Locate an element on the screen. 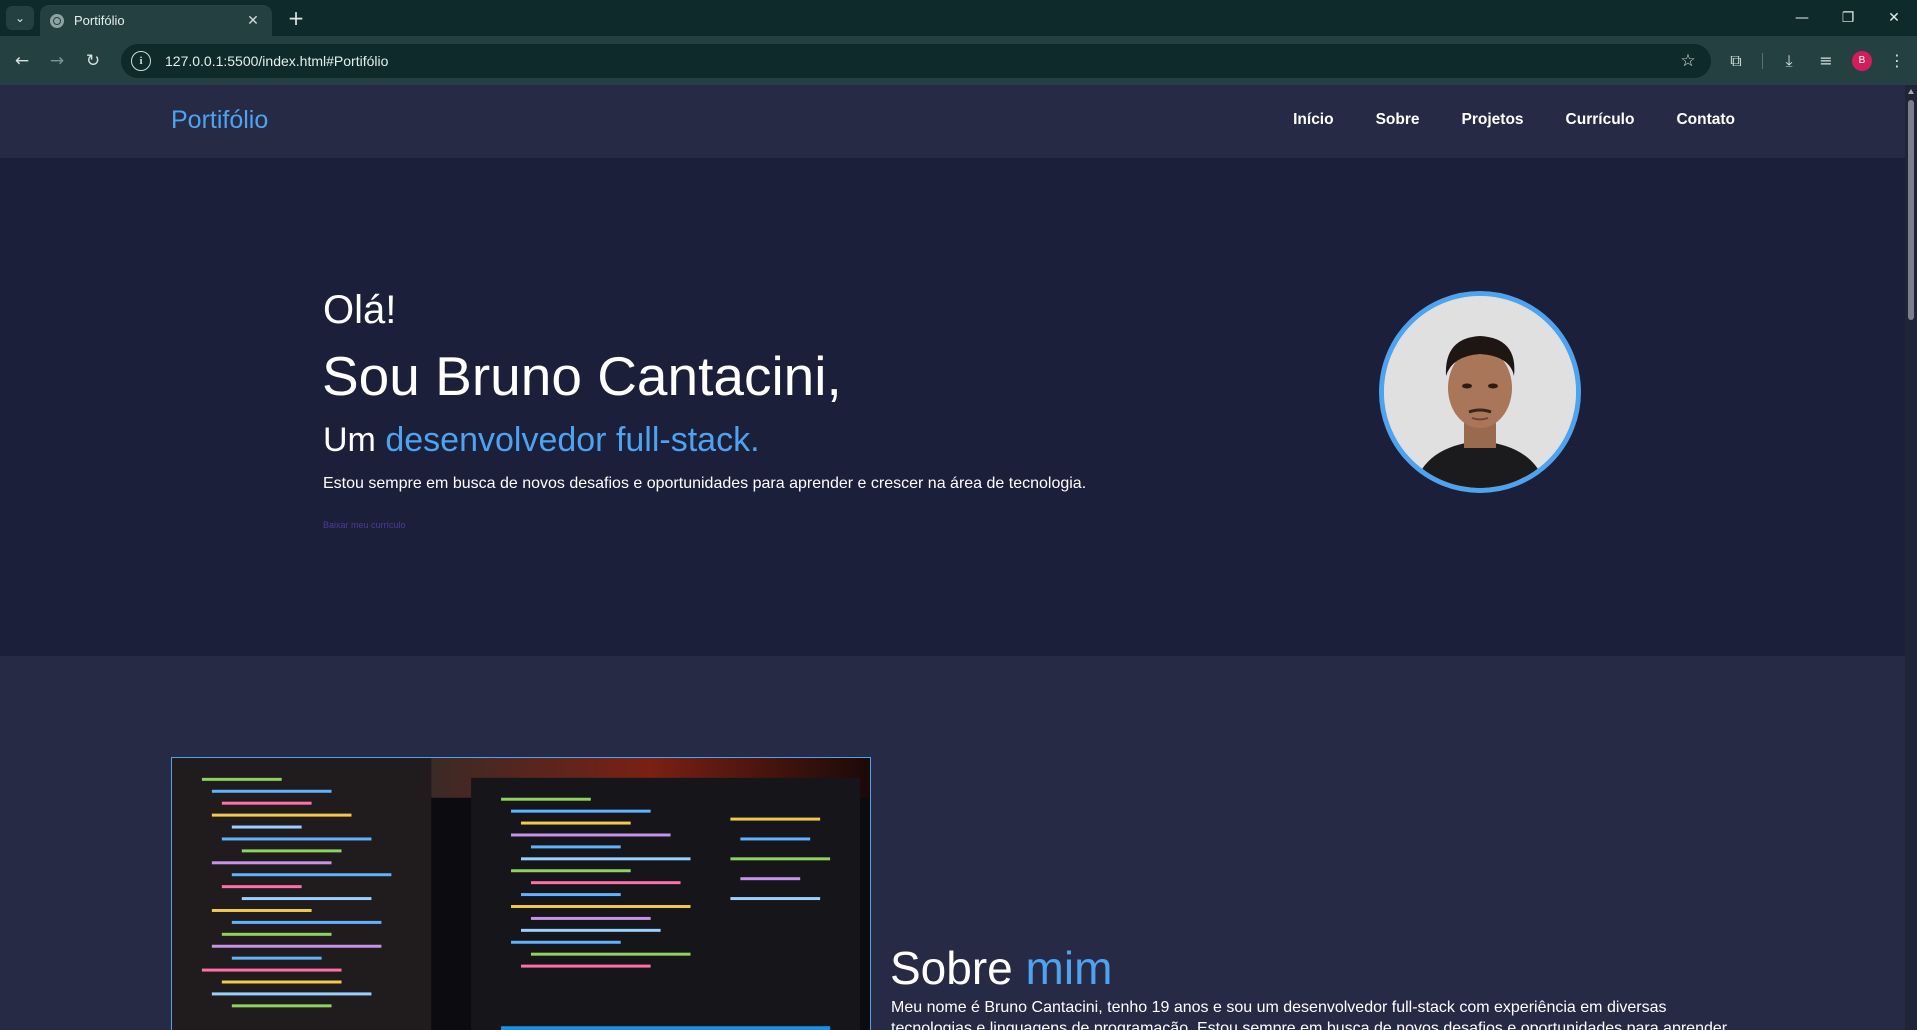  globe-icon is located at coordinates (57, 20).